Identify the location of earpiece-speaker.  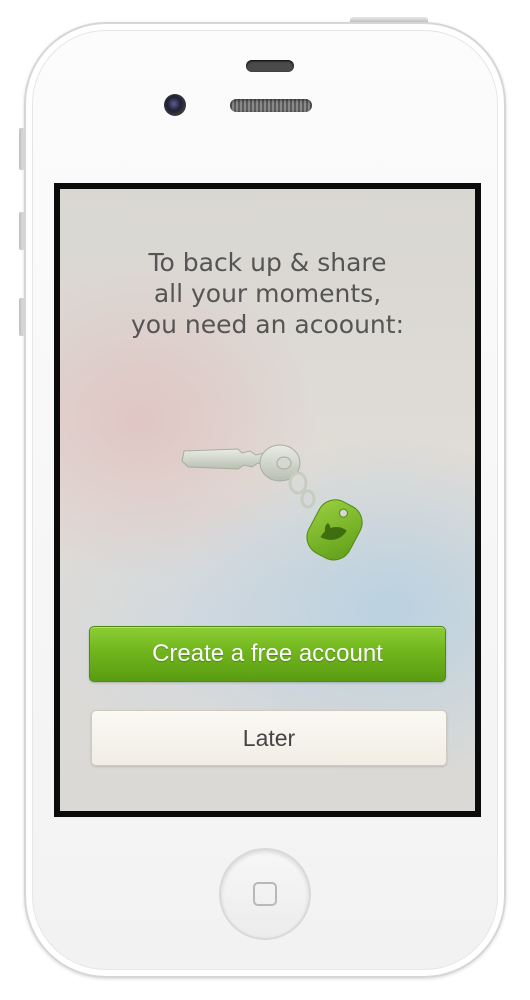
(270, 66).